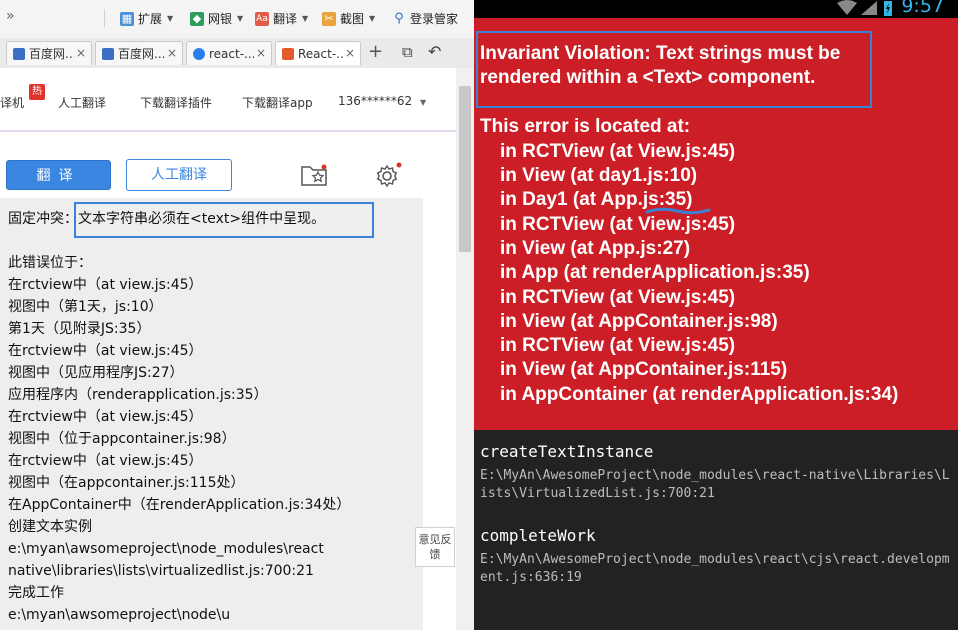 Image resolution: width=958 pixels, height=630 pixels. I want to click on feedback-button: 意见反馈, so click(435, 547).